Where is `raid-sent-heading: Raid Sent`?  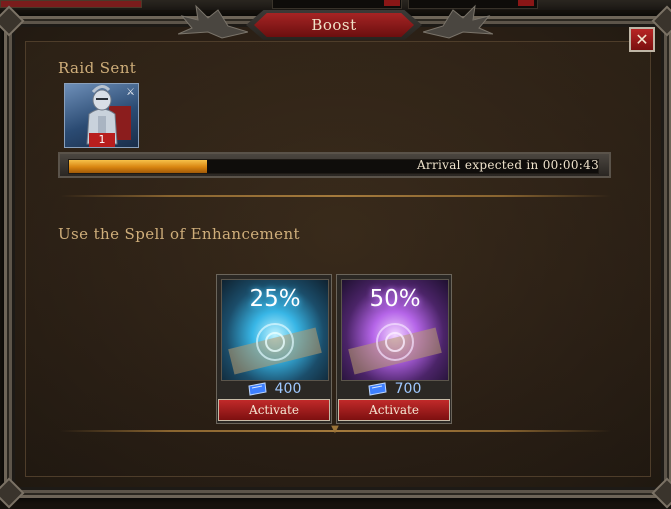 raid-sent-heading: Raid Sent is located at coordinates (97, 68).